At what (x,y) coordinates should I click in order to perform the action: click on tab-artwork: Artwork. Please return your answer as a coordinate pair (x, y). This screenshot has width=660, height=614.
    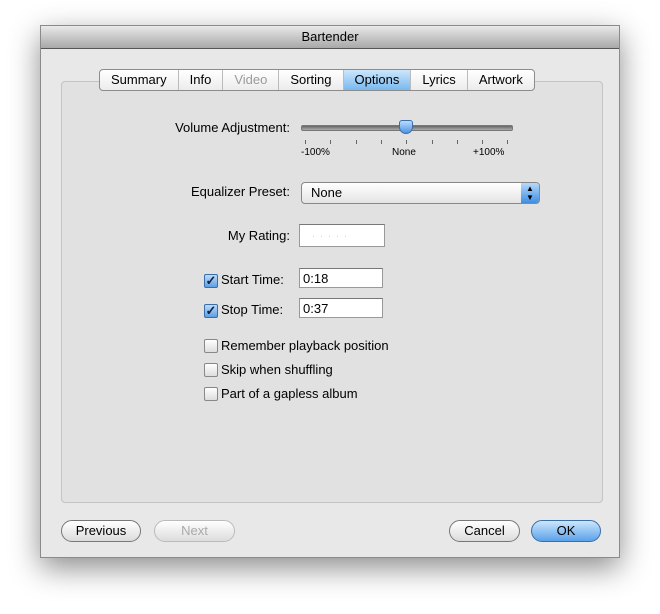
    Looking at the image, I should click on (501, 80).